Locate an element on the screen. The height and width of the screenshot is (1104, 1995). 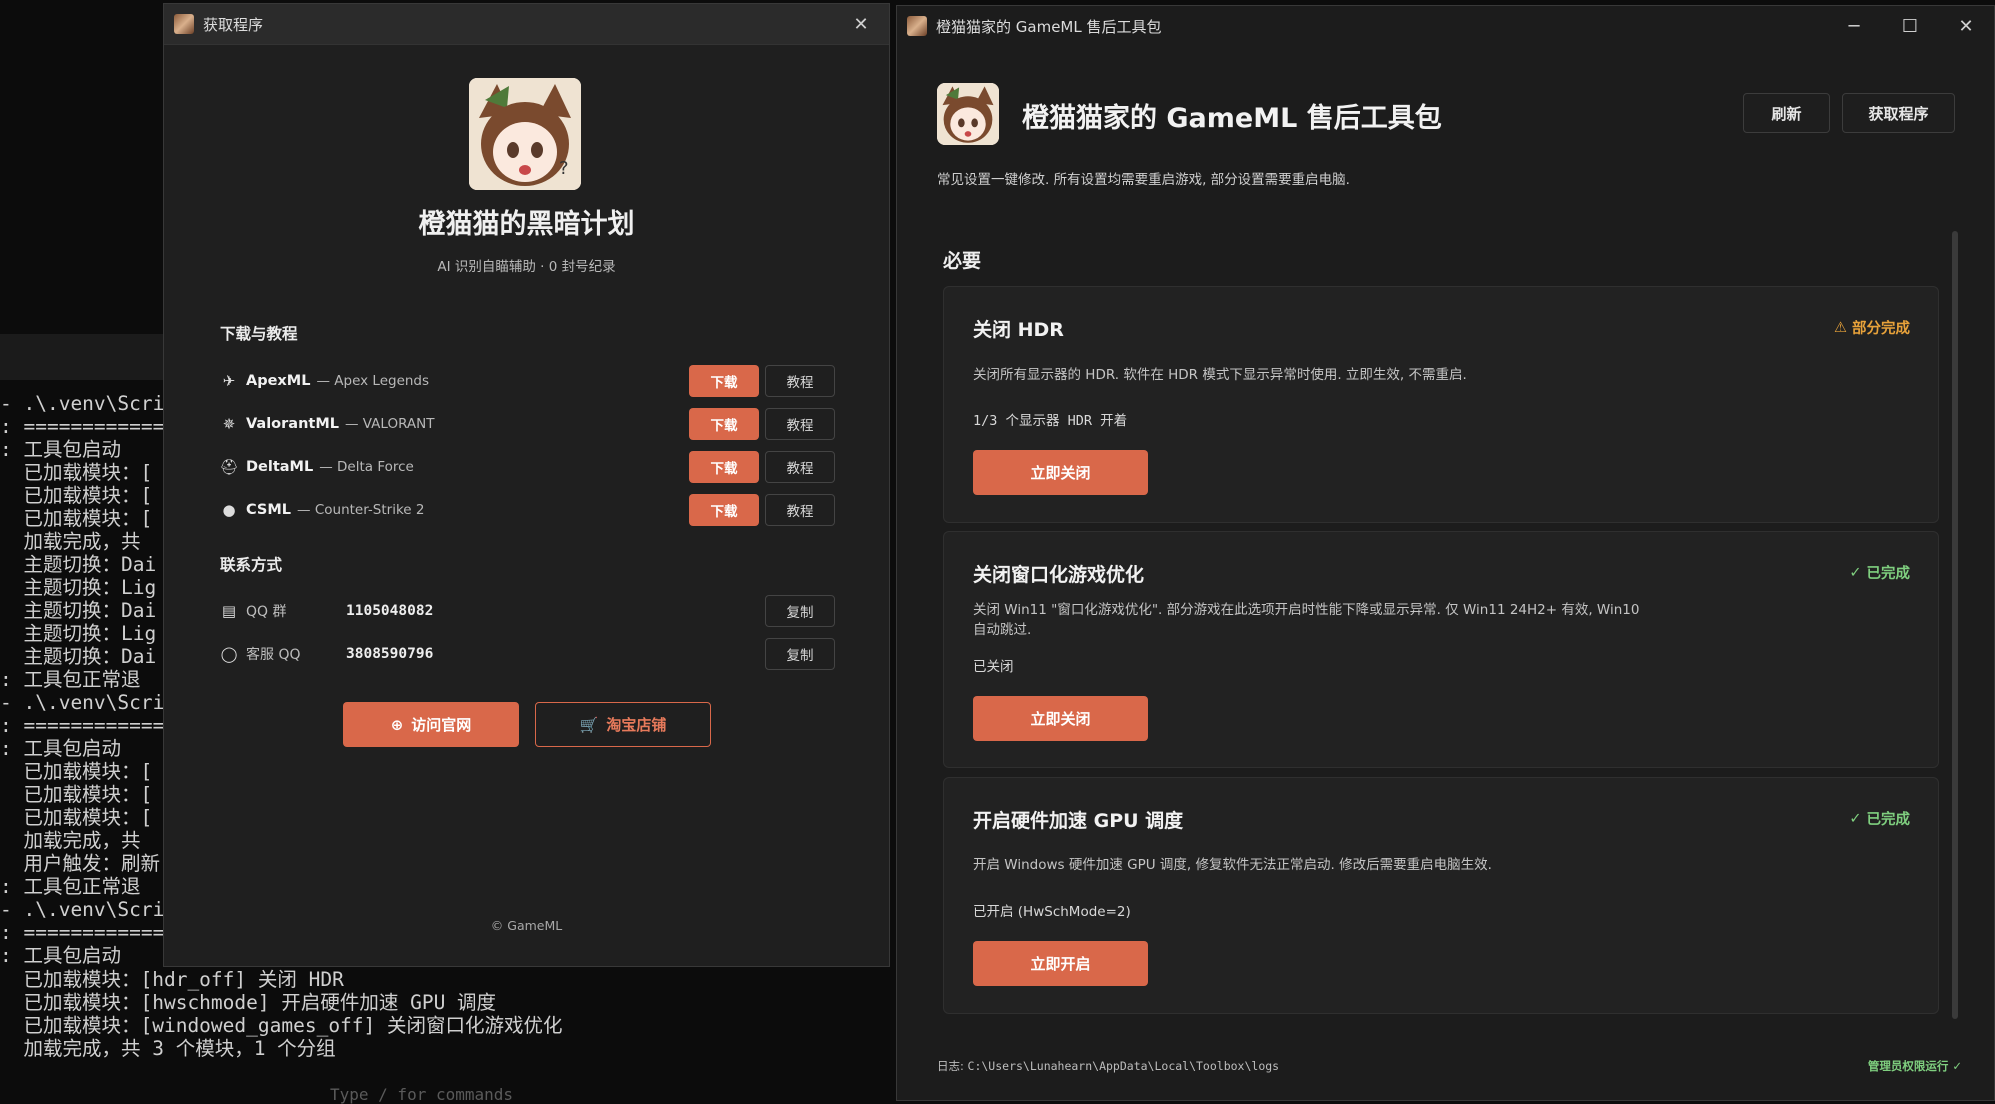
product-name: CSML is located at coordinates (269, 510).